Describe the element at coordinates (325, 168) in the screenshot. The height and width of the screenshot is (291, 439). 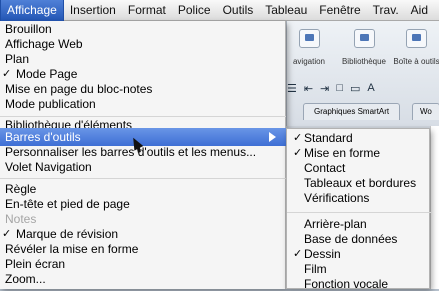
I see `submenu-item-label: Contact` at that location.